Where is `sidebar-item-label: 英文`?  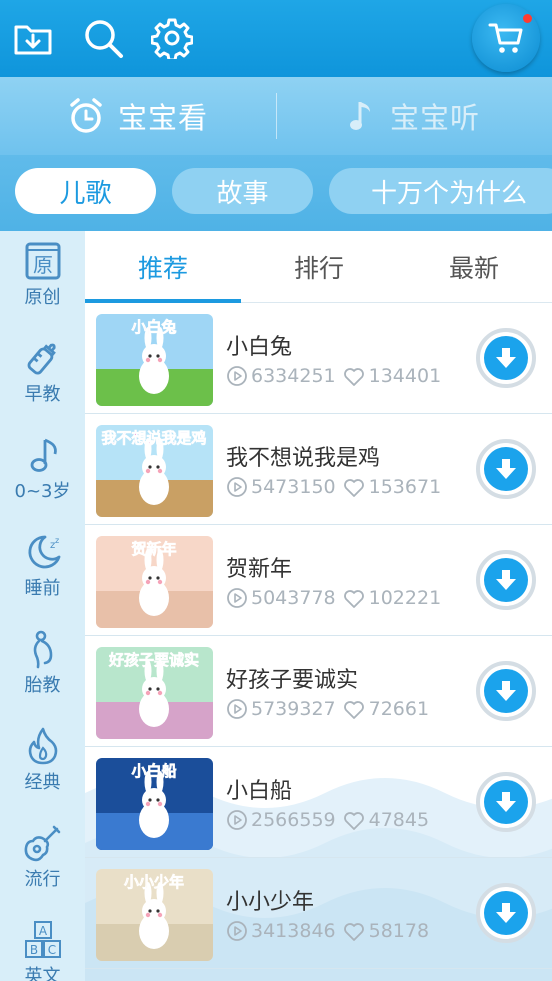 sidebar-item-label: 英文 is located at coordinates (42, 973).